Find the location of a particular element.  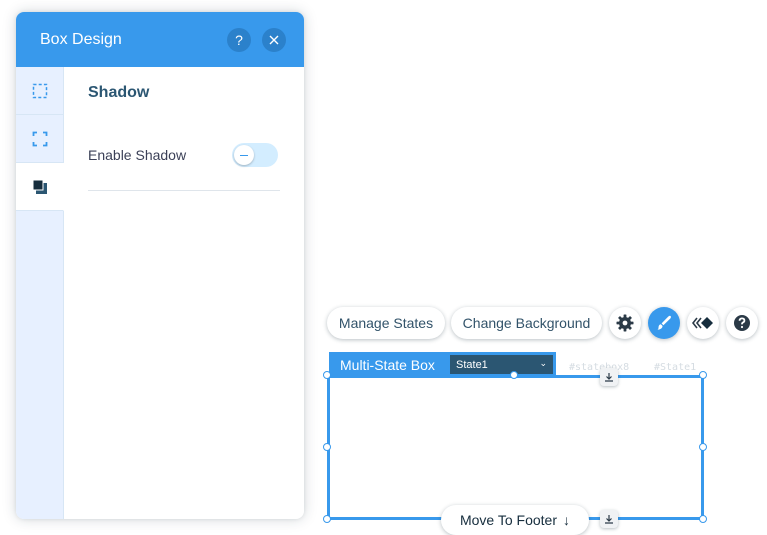

border-corners-icon is located at coordinates (39, 138).